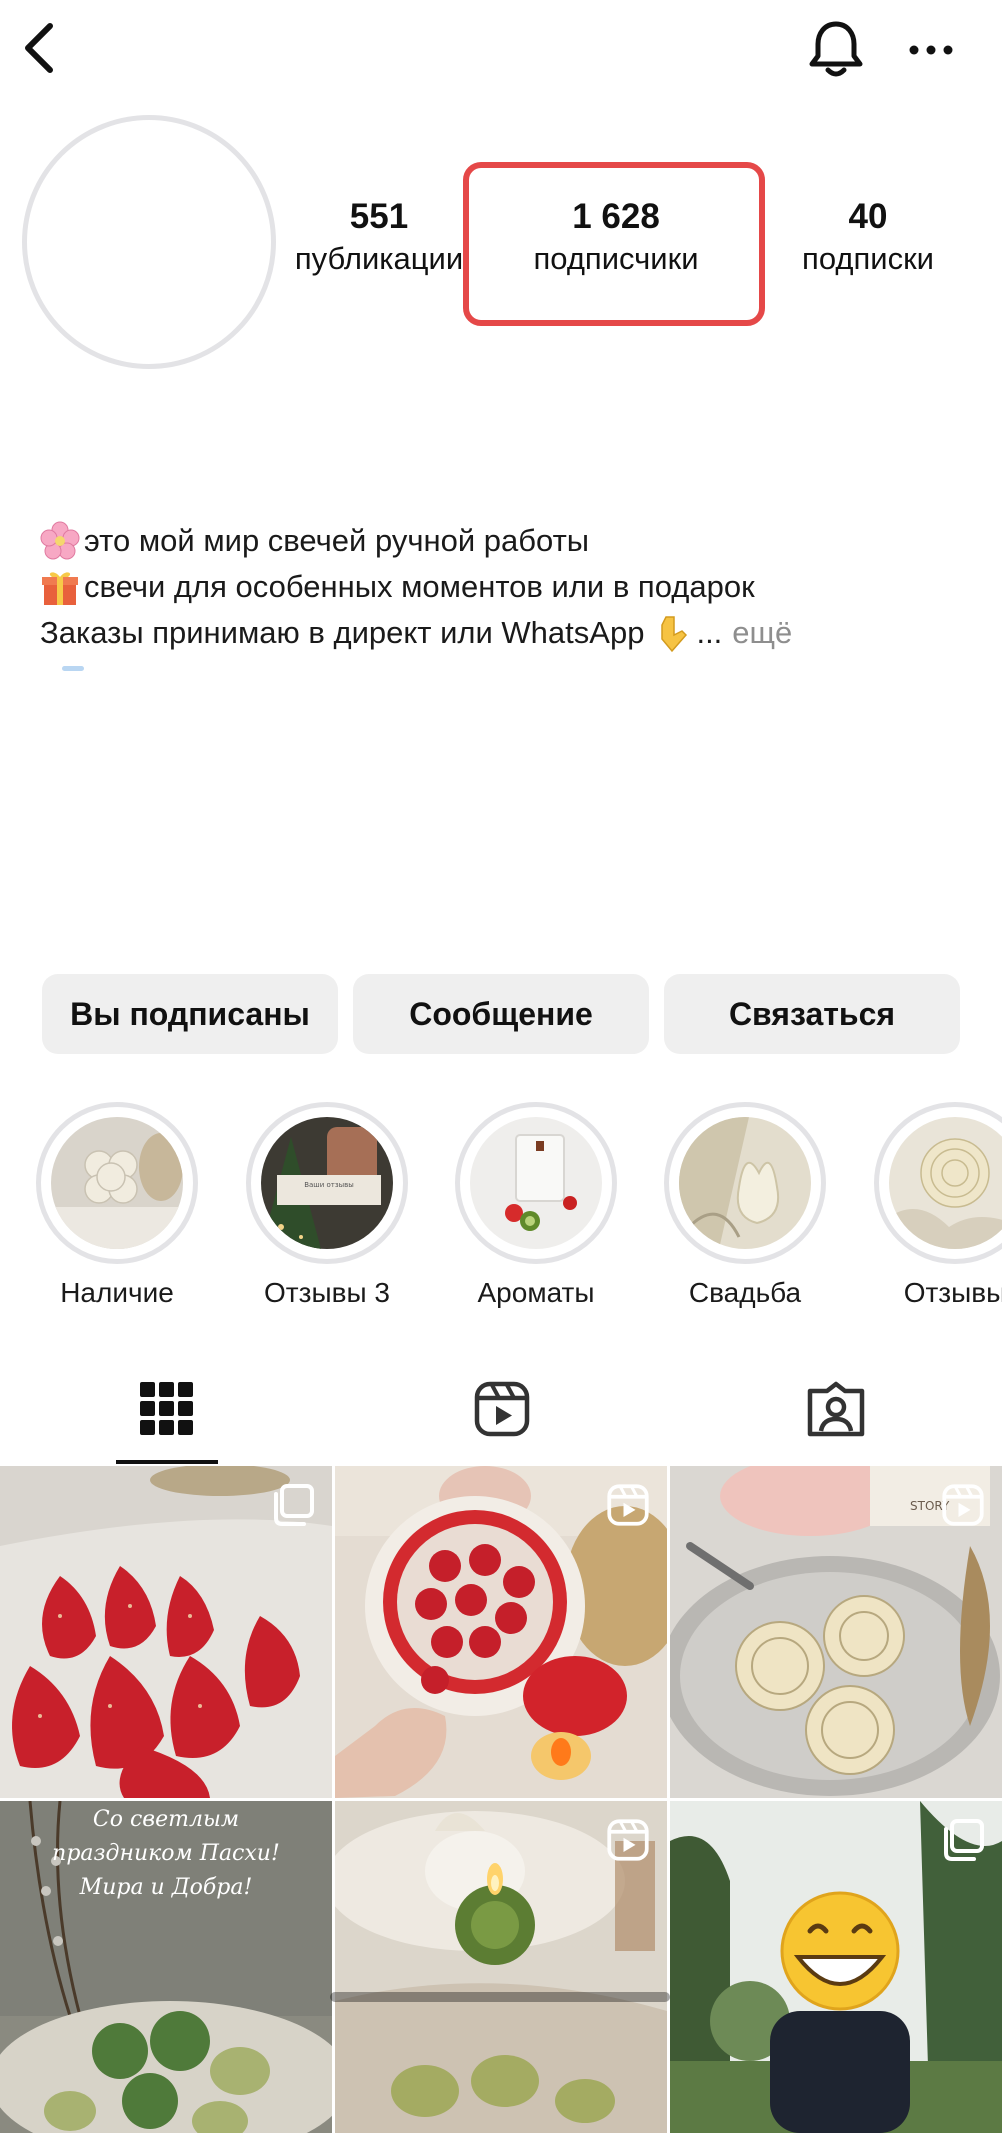 The width and height of the screenshot is (1002, 2133). What do you see at coordinates (868, 216) in the screenshot?
I see `following-count: 40` at bounding box center [868, 216].